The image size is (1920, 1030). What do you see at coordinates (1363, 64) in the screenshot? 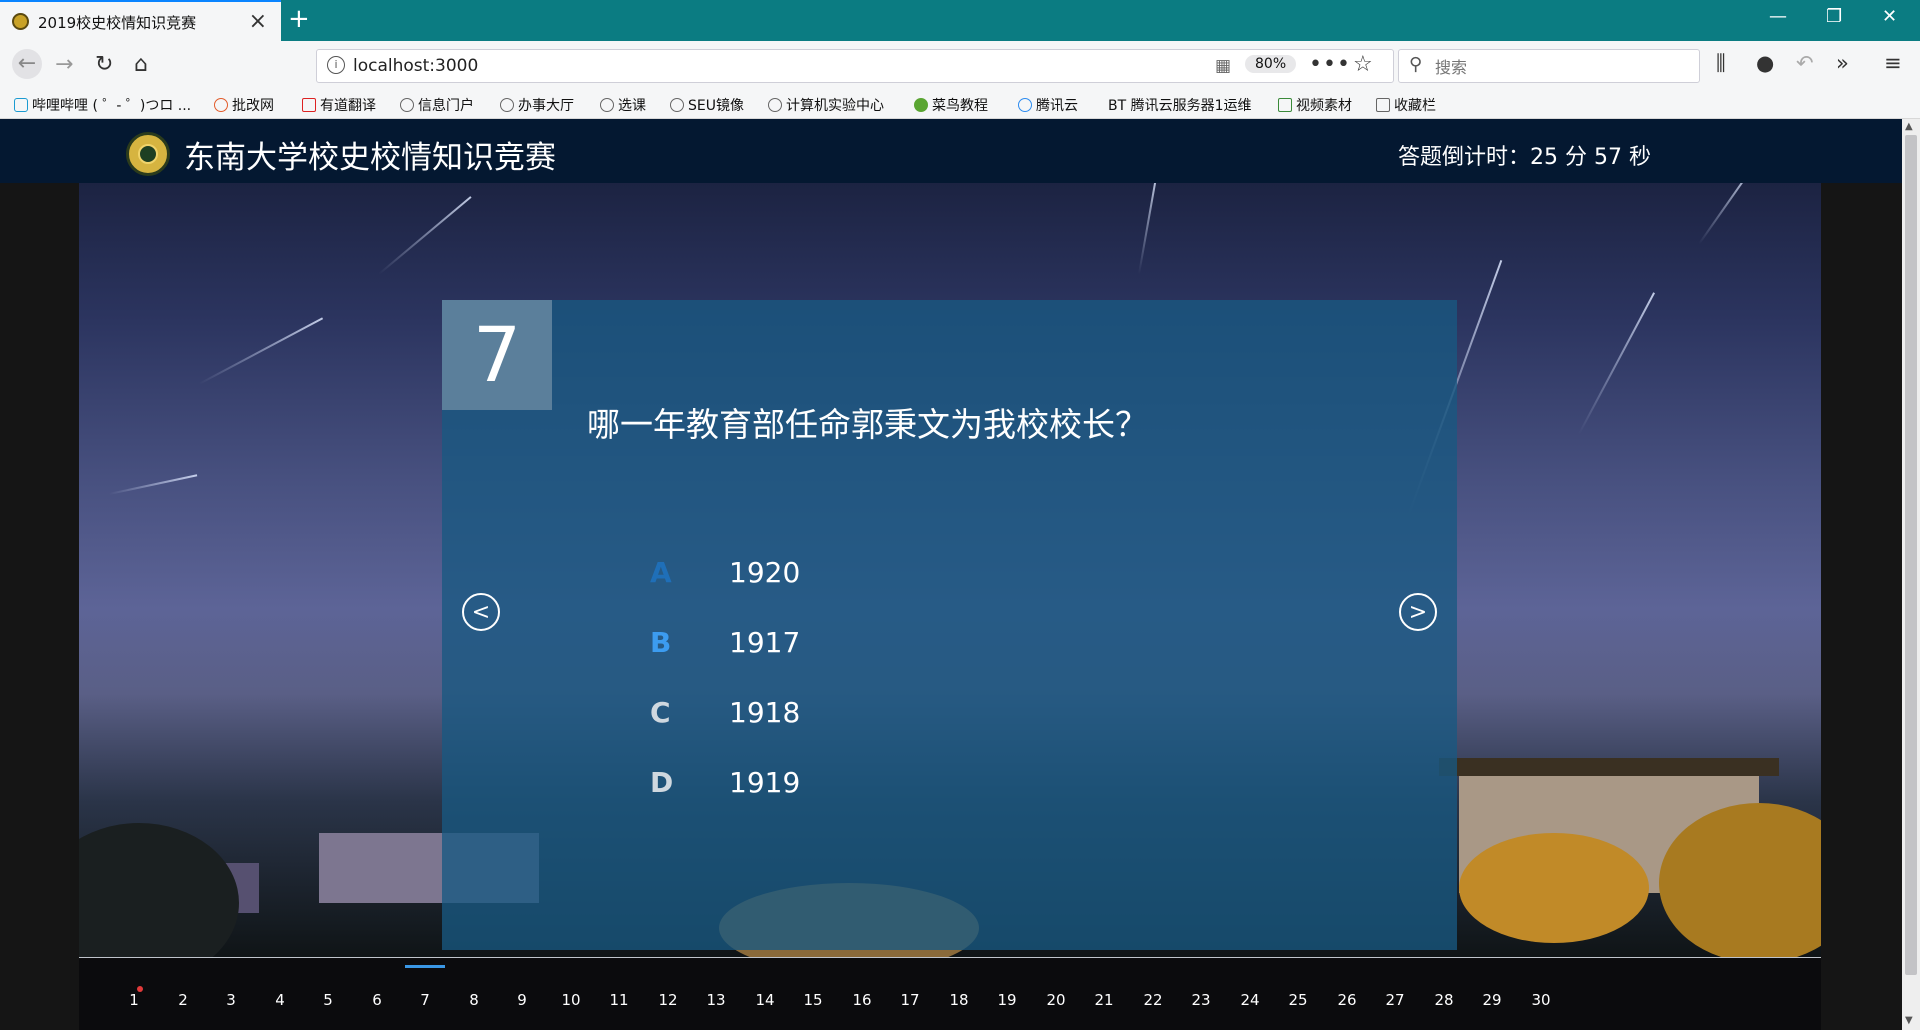
I see `bookmark-star-icon: ☆` at bounding box center [1363, 64].